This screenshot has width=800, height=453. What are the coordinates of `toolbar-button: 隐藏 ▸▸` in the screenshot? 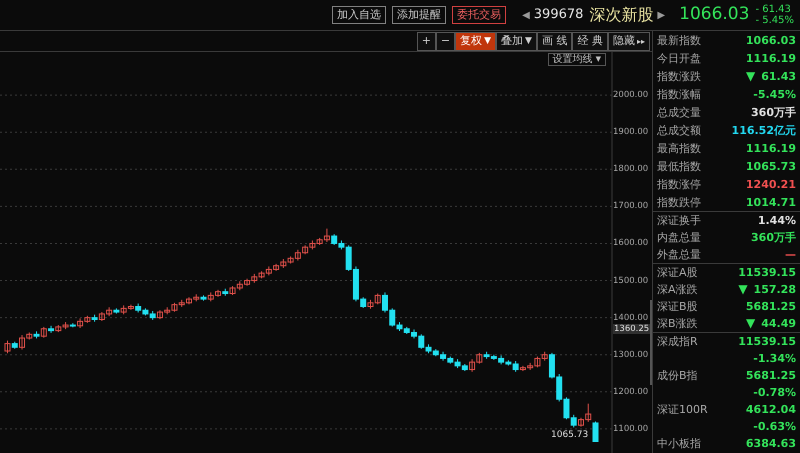 It's located at (629, 41).